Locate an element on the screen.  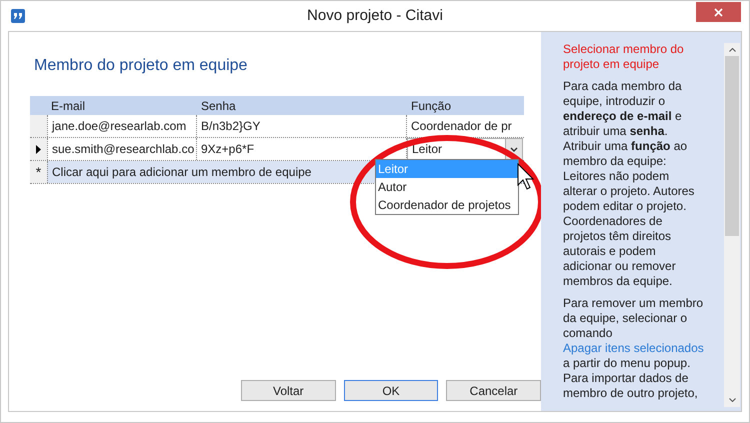
scrollbar is located at coordinates (732, 225).